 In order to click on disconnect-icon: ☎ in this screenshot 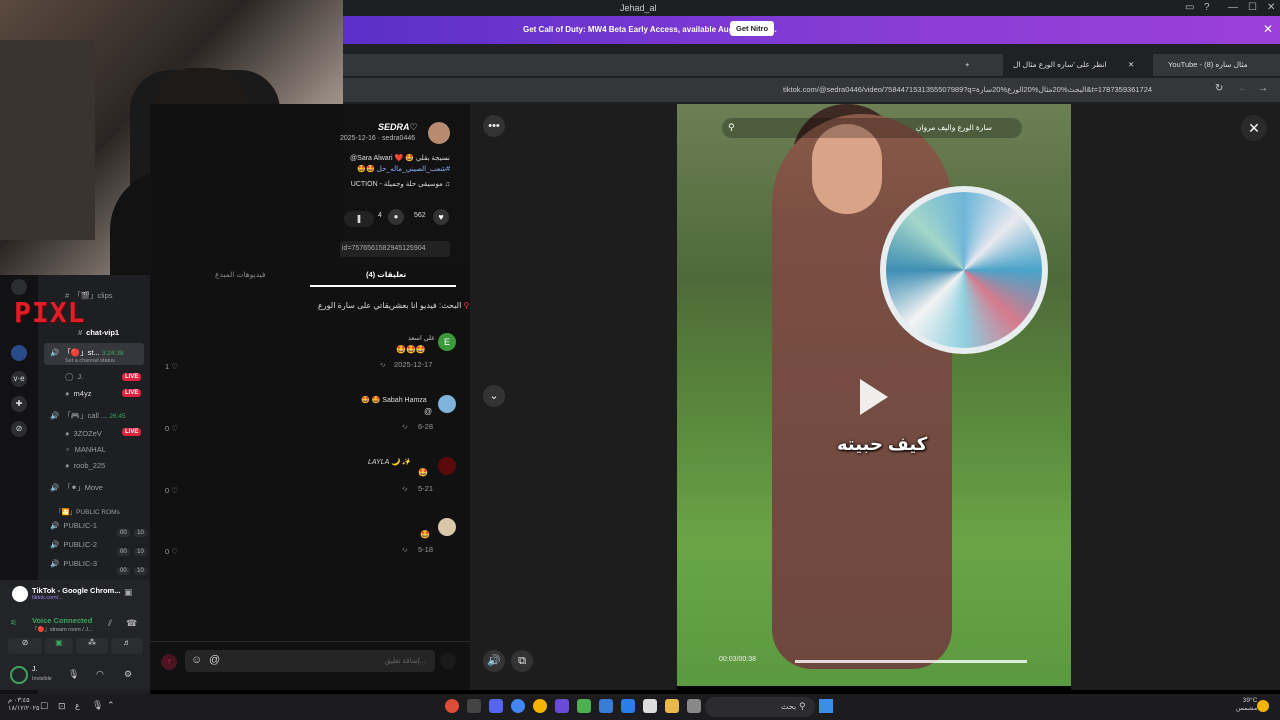, I will do `click(131, 623)`.